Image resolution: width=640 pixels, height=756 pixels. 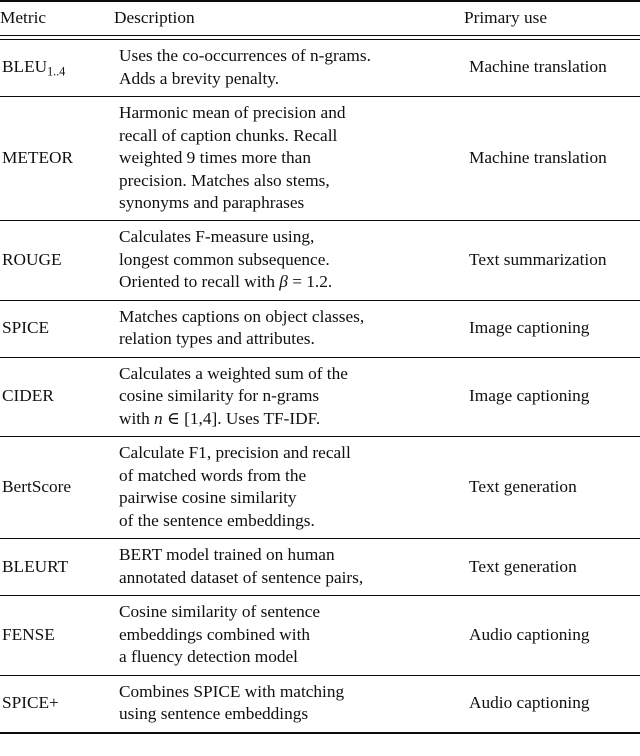 What do you see at coordinates (26, 328) in the screenshot?
I see `metric-label: SPICE` at bounding box center [26, 328].